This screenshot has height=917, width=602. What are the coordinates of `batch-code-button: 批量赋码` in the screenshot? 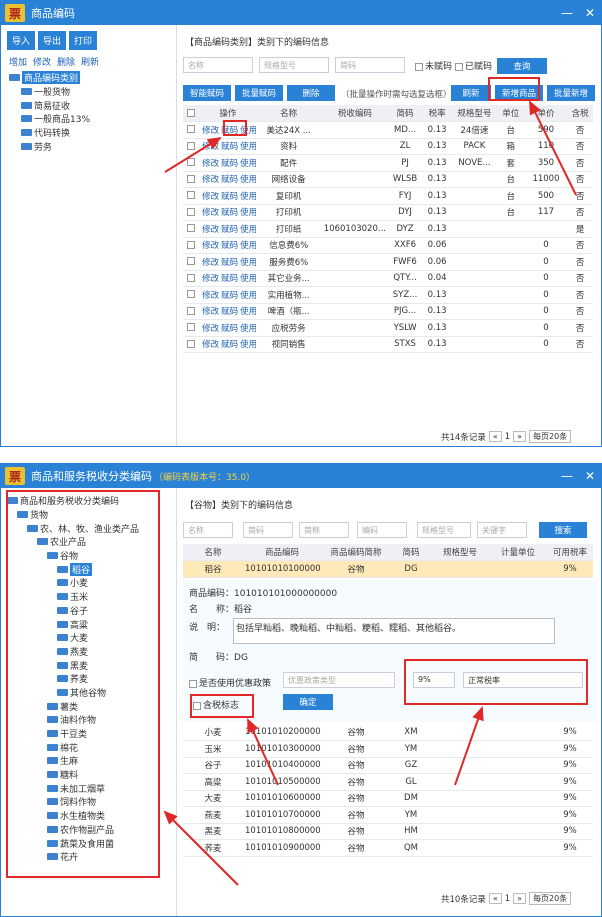 It's located at (259, 93).